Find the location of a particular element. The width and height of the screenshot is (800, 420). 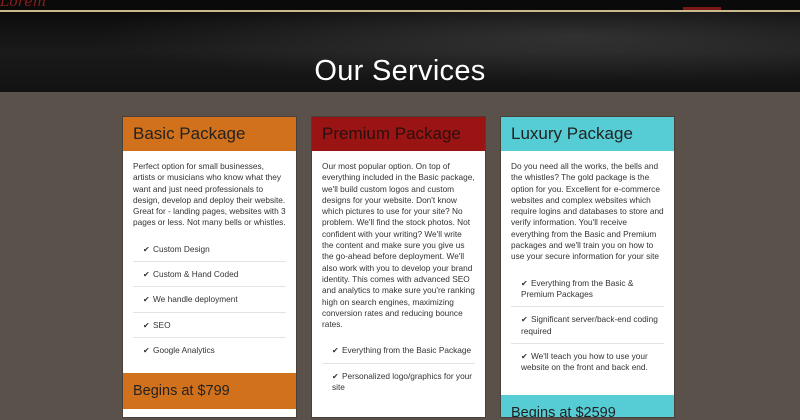

feature-label: We handle deployment is located at coordinates (195, 299).